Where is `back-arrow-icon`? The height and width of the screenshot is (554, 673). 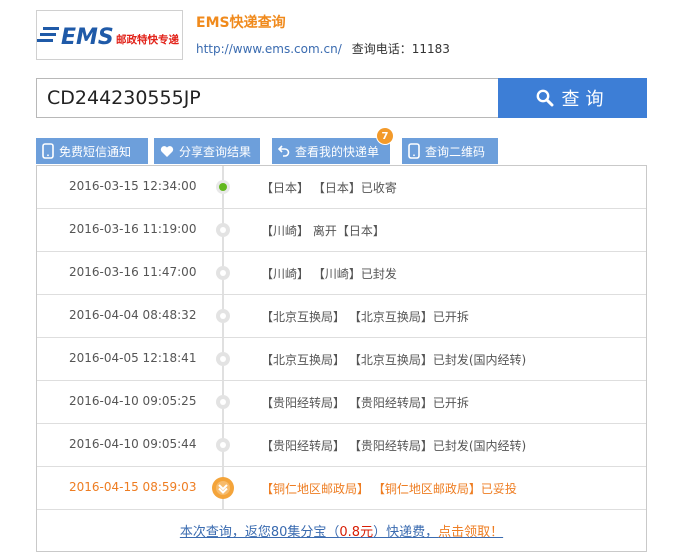 back-arrow-icon is located at coordinates (284, 151).